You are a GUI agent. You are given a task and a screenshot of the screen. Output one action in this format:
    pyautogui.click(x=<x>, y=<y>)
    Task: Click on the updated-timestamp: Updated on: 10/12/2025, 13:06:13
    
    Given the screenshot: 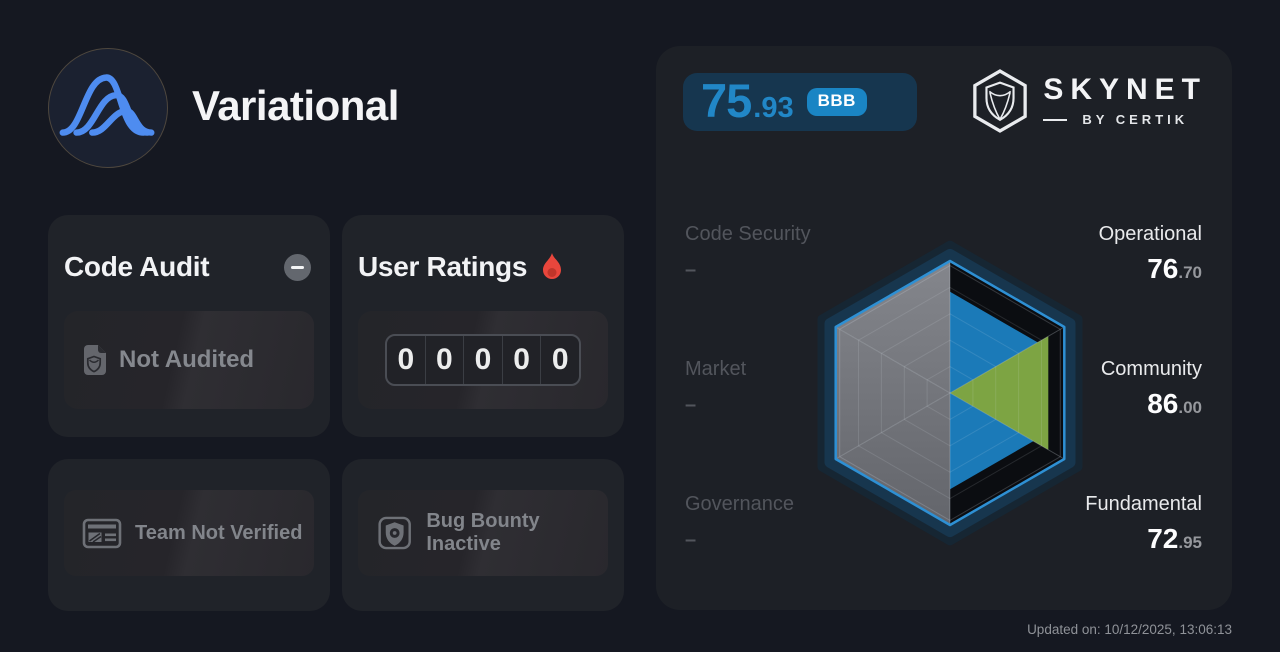 What is the action you would take?
    pyautogui.click(x=1129, y=629)
    